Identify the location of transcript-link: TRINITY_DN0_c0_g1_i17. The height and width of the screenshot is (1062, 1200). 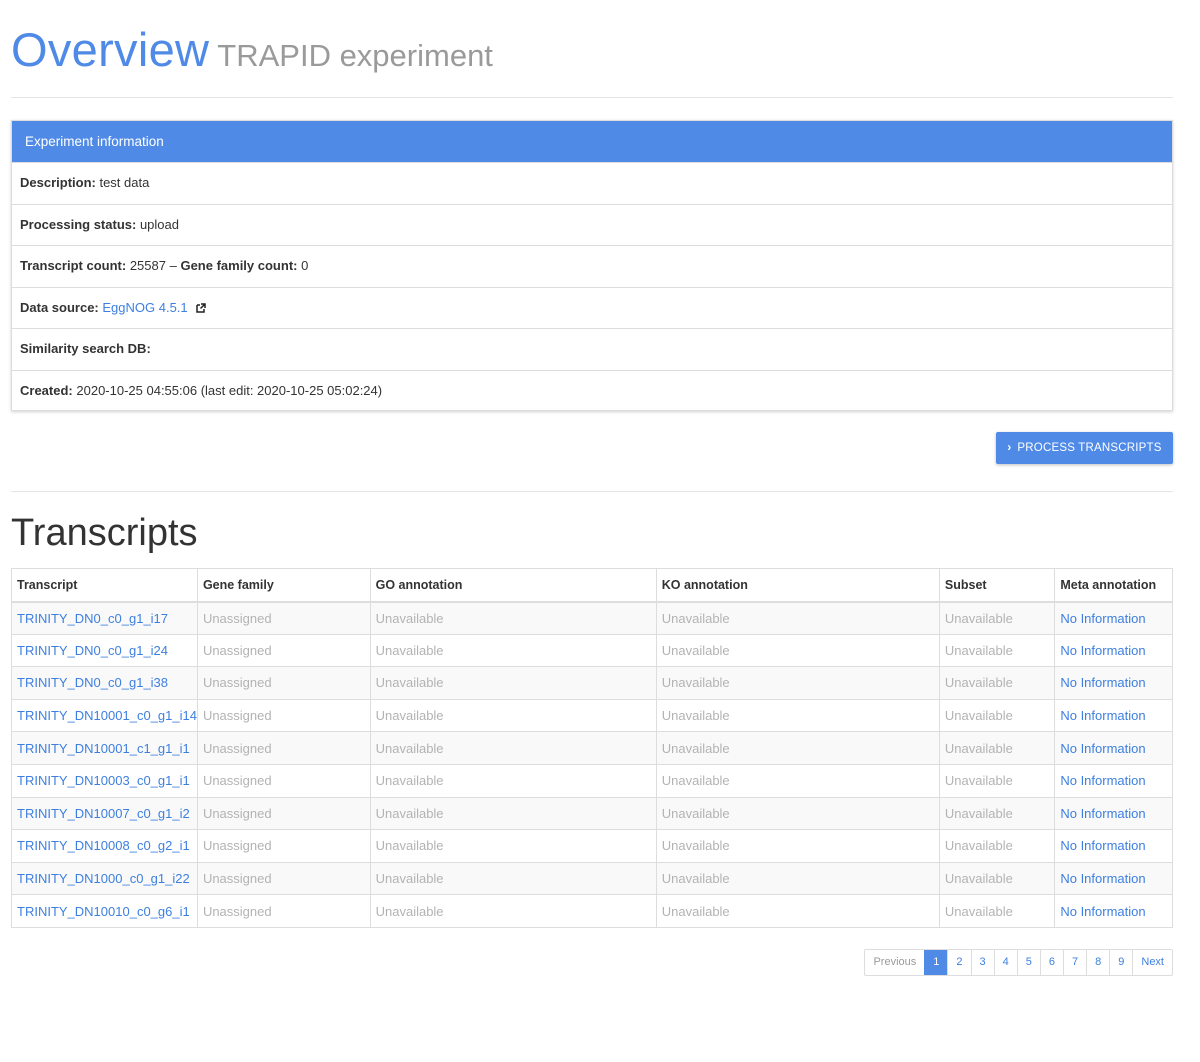
(104, 618).